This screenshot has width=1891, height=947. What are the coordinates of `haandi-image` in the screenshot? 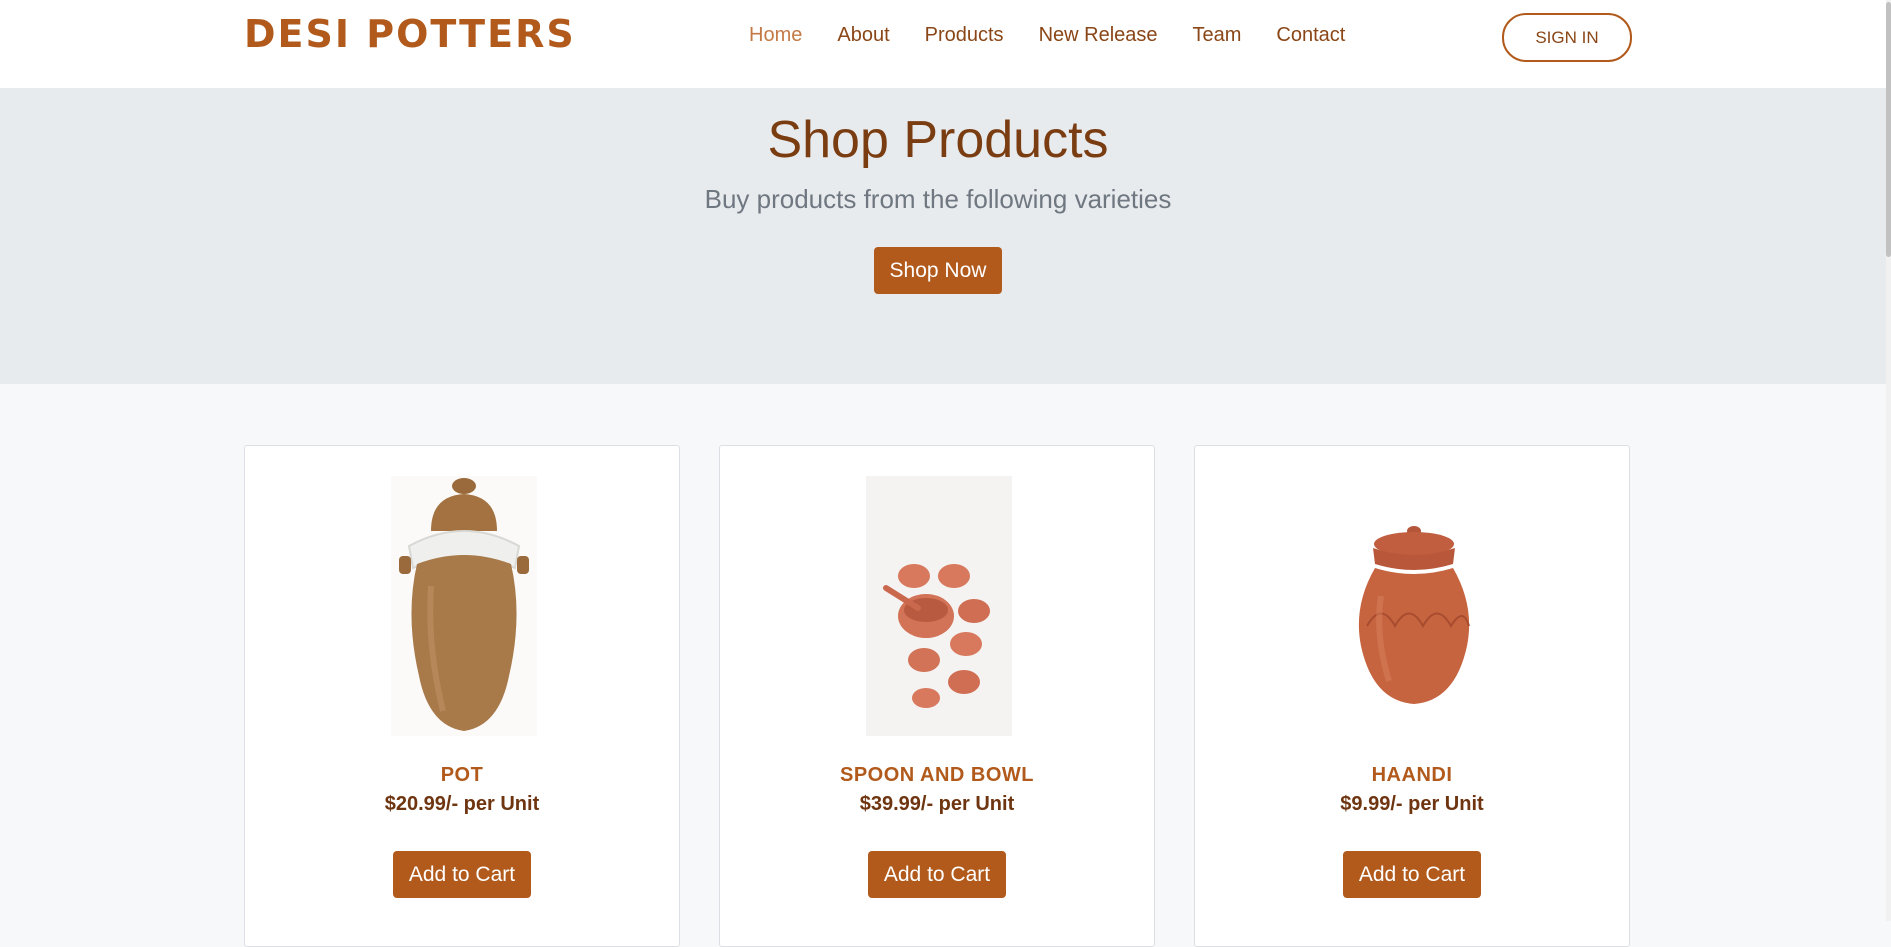 It's located at (1414, 606).